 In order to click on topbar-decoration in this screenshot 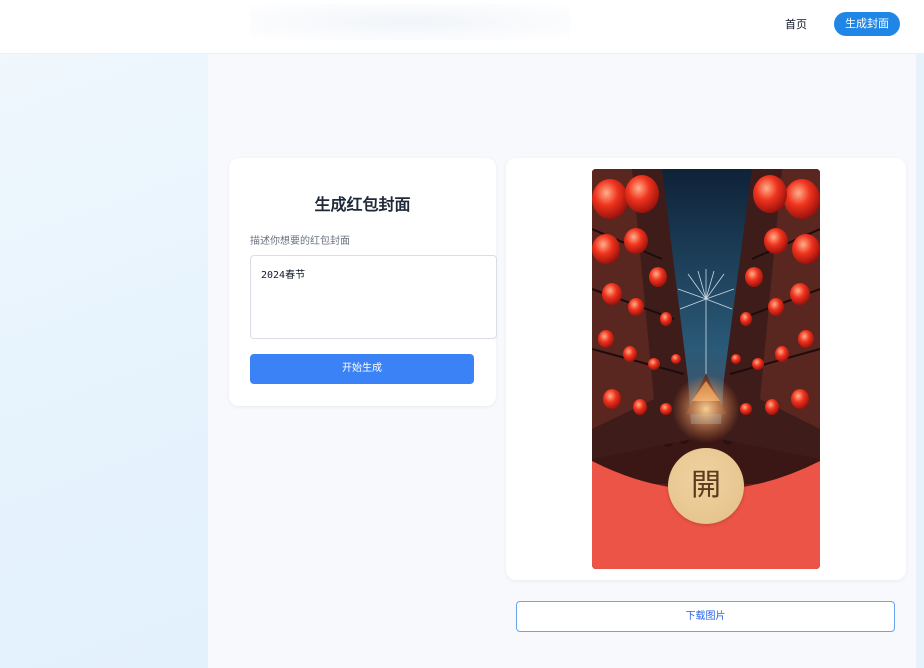, I will do `click(410, 22)`.